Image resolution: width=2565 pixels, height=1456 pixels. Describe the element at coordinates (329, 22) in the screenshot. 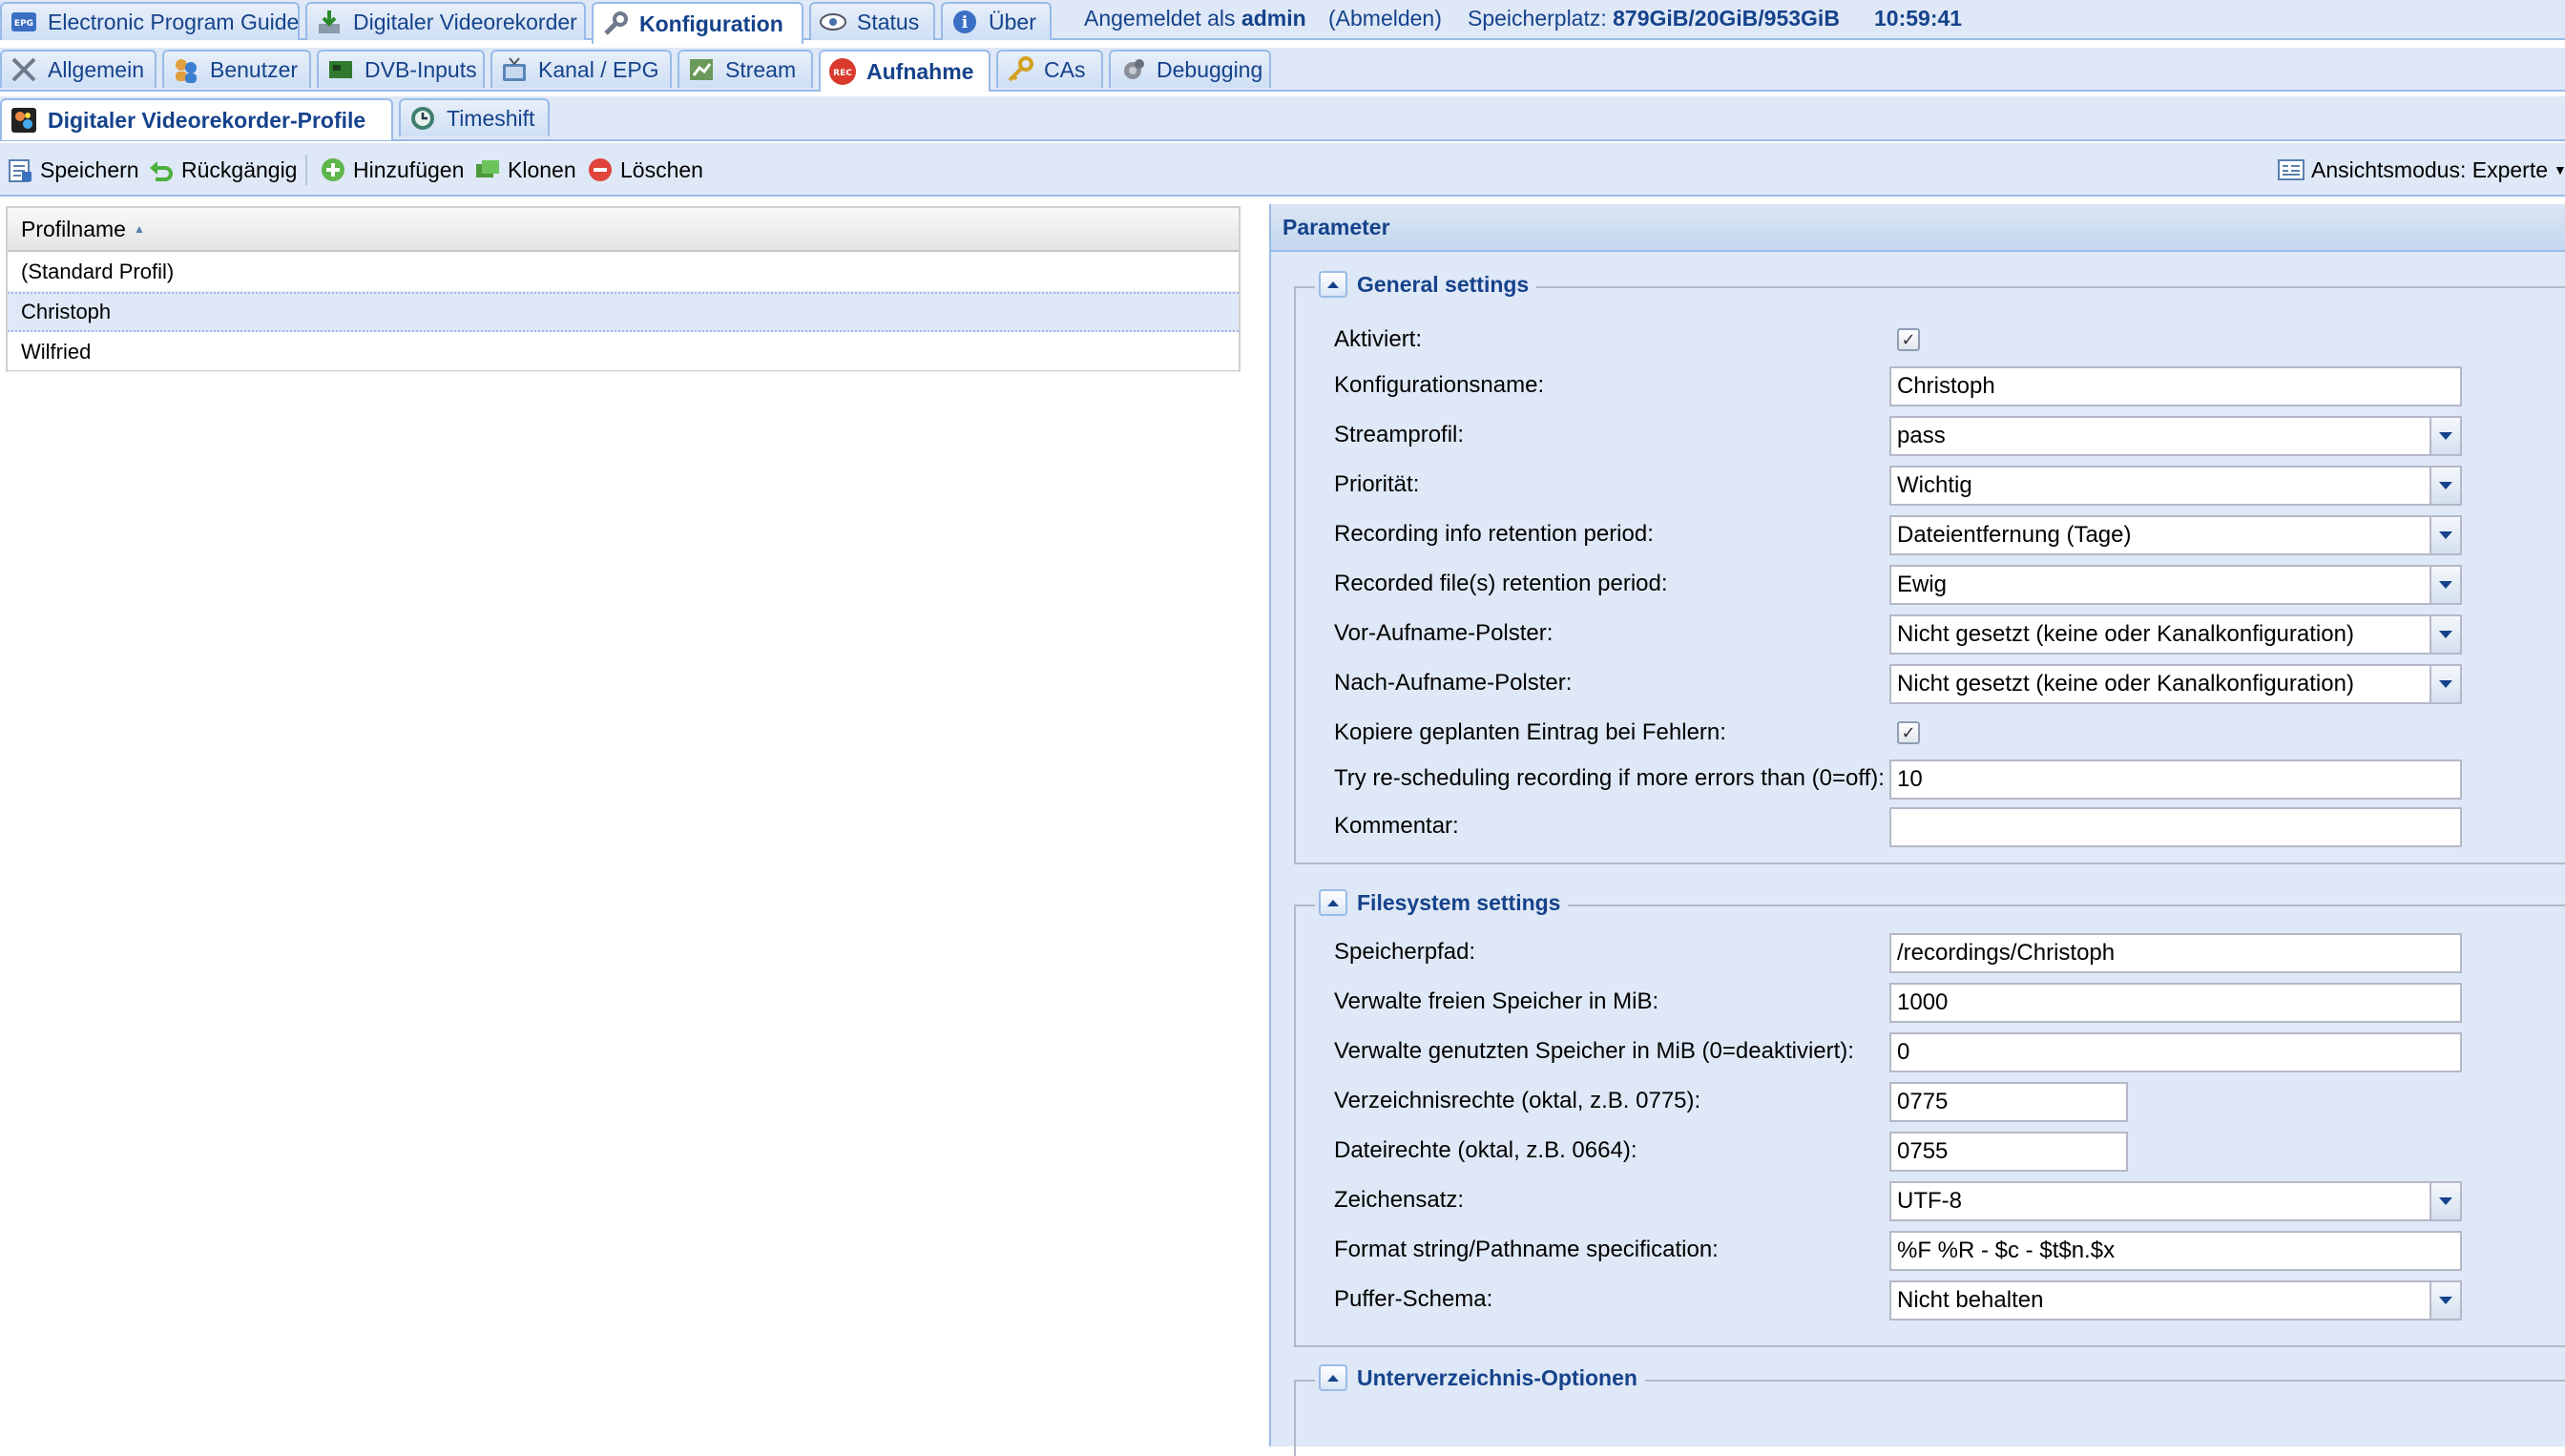

I see `download-icon` at that location.